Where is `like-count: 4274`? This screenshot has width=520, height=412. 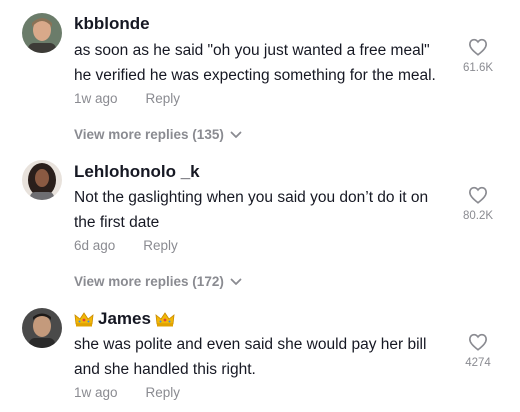 like-count: 4274 is located at coordinates (478, 363).